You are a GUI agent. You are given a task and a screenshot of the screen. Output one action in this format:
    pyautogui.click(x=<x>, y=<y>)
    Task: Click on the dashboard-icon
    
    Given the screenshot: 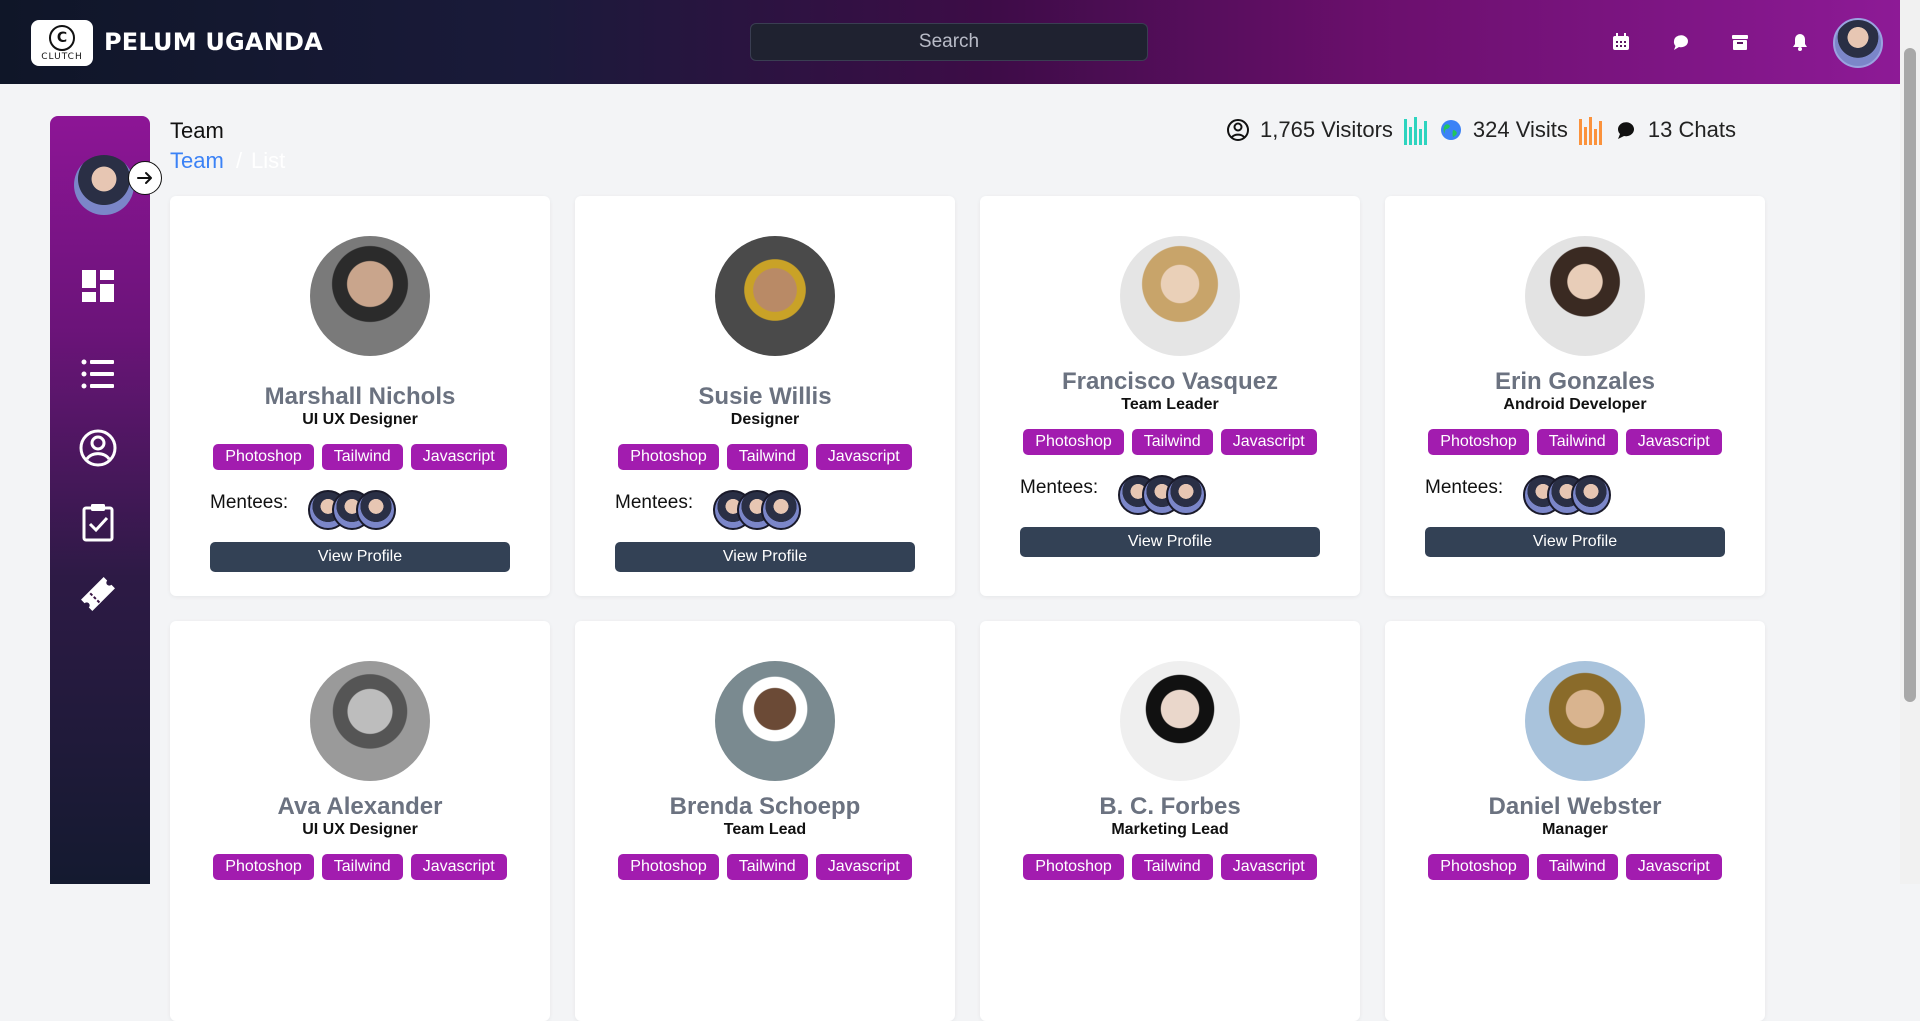 What is the action you would take?
    pyautogui.click(x=98, y=286)
    